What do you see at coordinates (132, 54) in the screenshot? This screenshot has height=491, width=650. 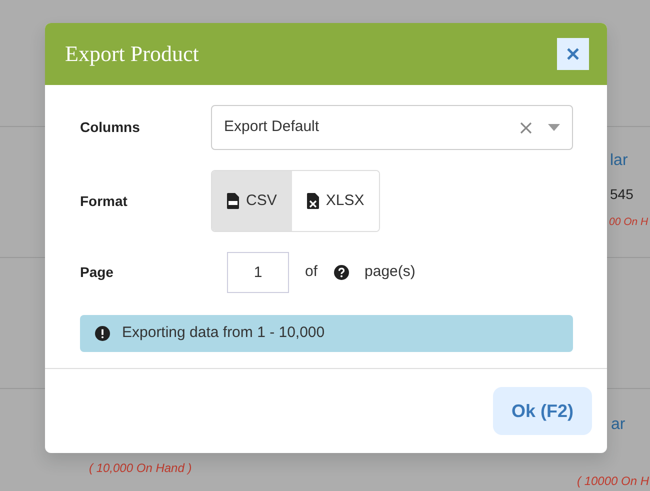 I see `dialog-title: Export Product` at bounding box center [132, 54].